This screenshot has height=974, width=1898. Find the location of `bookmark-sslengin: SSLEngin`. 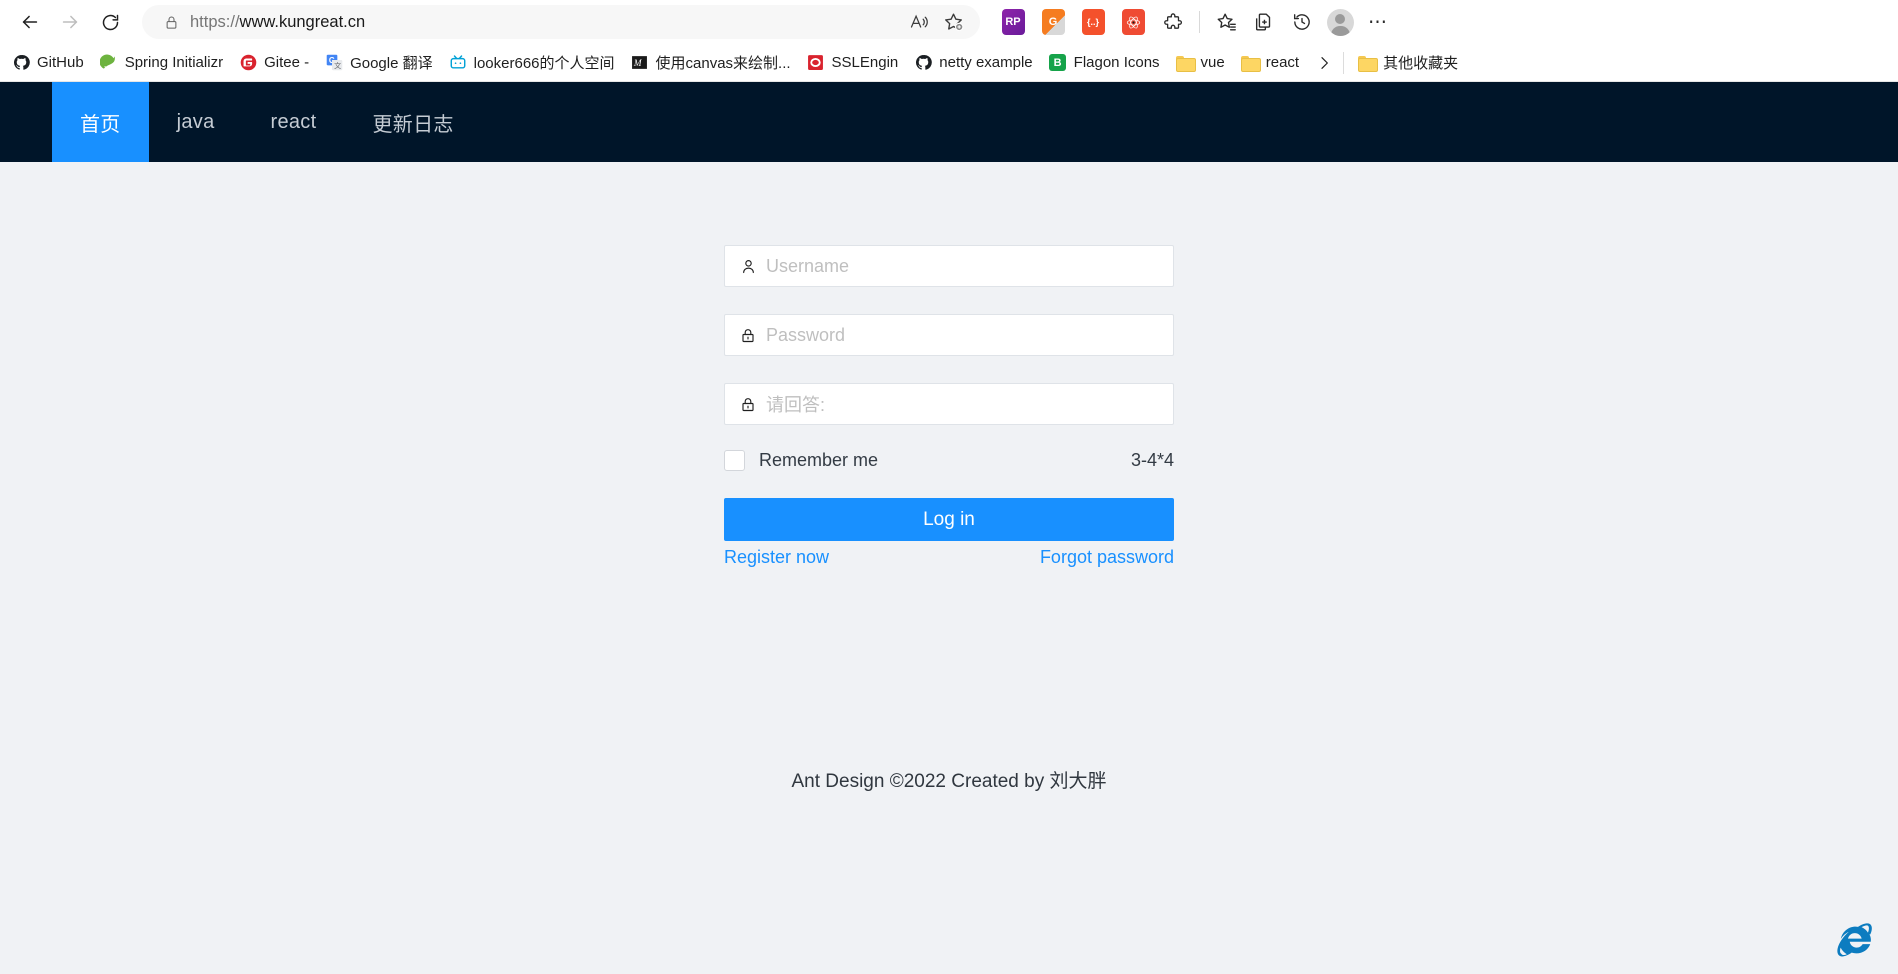

bookmark-sslengin: SSLEngin is located at coordinates (853, 63).